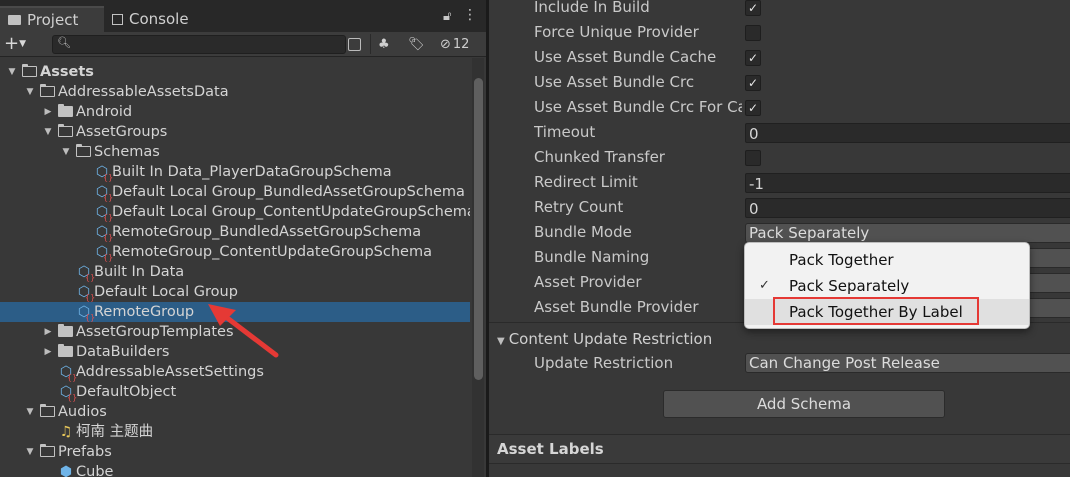  I want to click on tree-row: ⬡{} Built In Data, so click(235, 272).